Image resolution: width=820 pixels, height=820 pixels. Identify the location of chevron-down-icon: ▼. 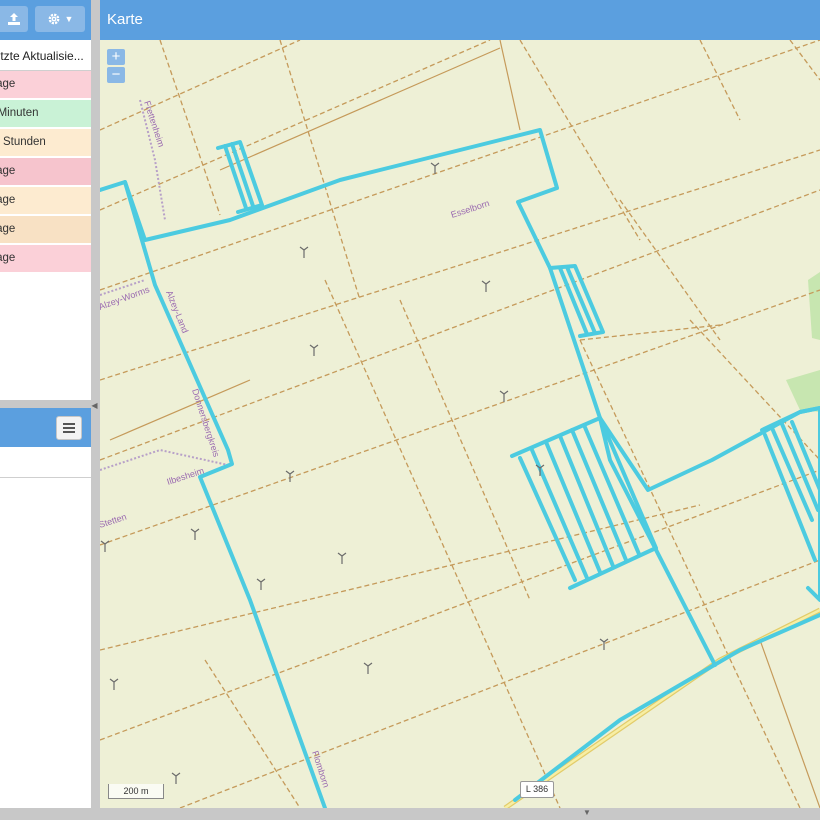
(69, 19).